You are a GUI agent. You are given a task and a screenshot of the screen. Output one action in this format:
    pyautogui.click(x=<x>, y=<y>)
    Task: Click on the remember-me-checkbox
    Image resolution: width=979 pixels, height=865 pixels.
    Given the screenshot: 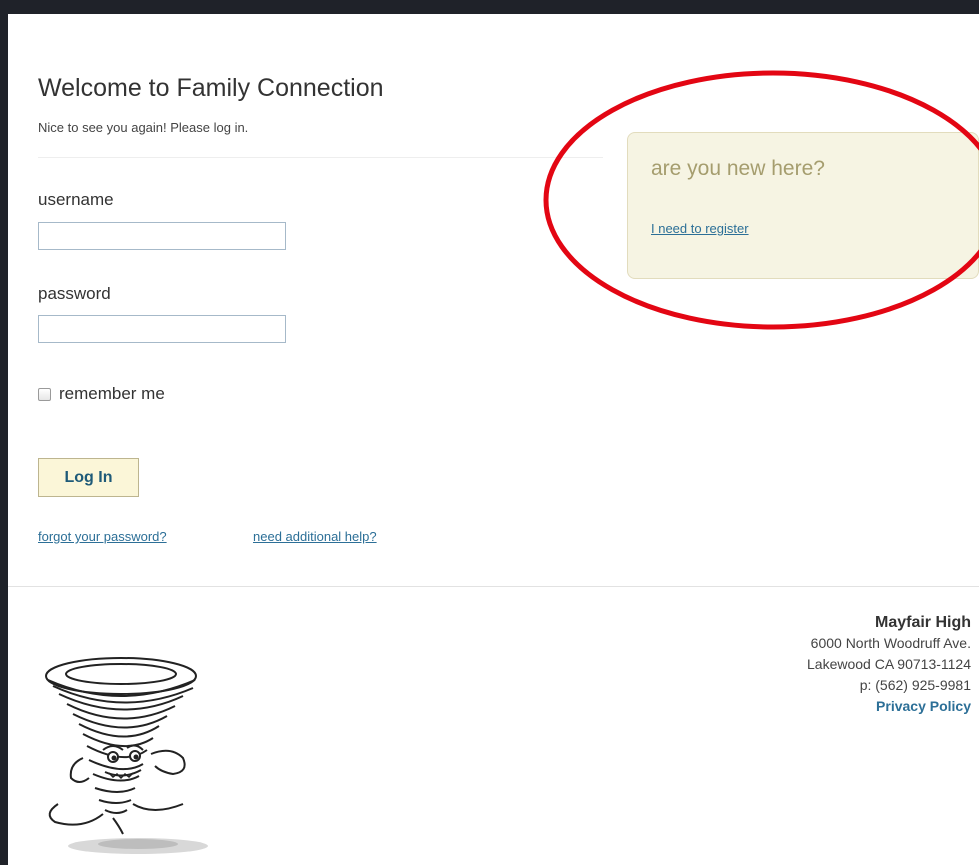 What is the action you would take?
    pyautogui.click(x=44, y=394)
    